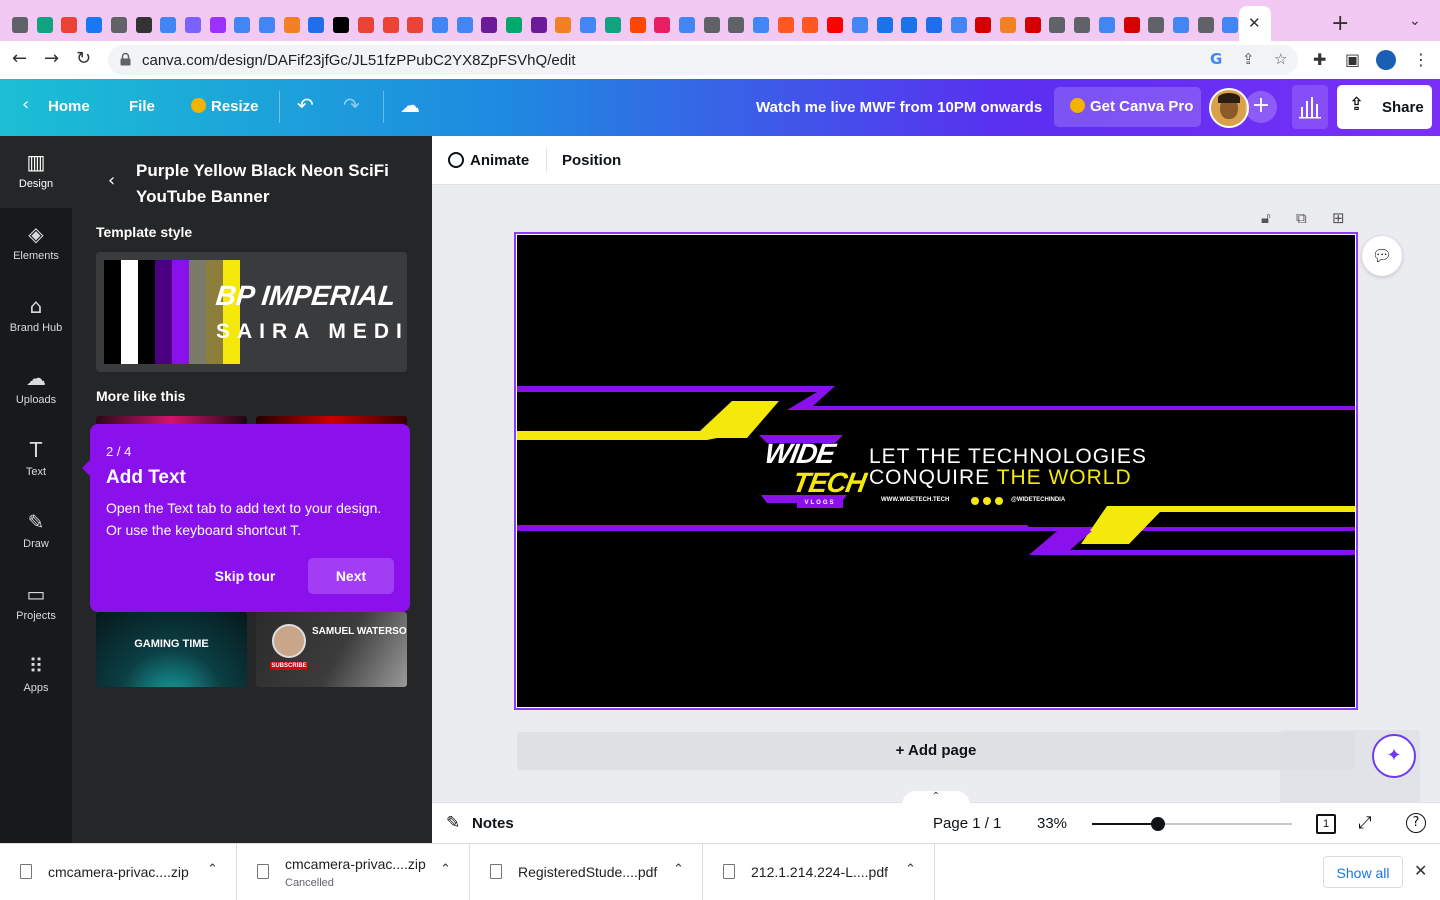  Describe the element at coordinates (1158, 824) in the screenshot. I see `zoom-slider-handle` at that location.